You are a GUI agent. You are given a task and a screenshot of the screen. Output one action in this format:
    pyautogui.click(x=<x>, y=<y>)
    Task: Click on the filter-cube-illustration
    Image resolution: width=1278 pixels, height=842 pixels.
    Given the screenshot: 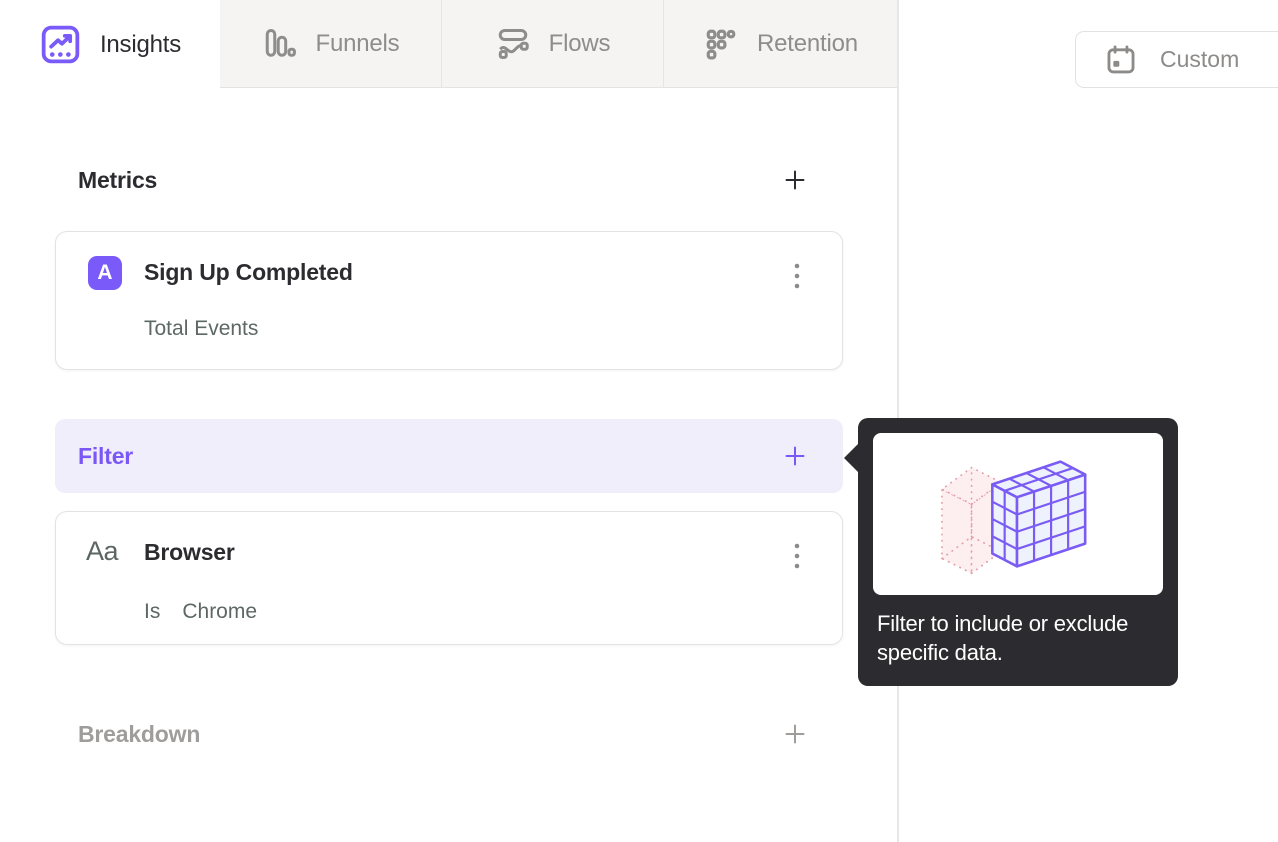 What is the action you would take?
    pyautogui.click(x=1013, y=517)
    